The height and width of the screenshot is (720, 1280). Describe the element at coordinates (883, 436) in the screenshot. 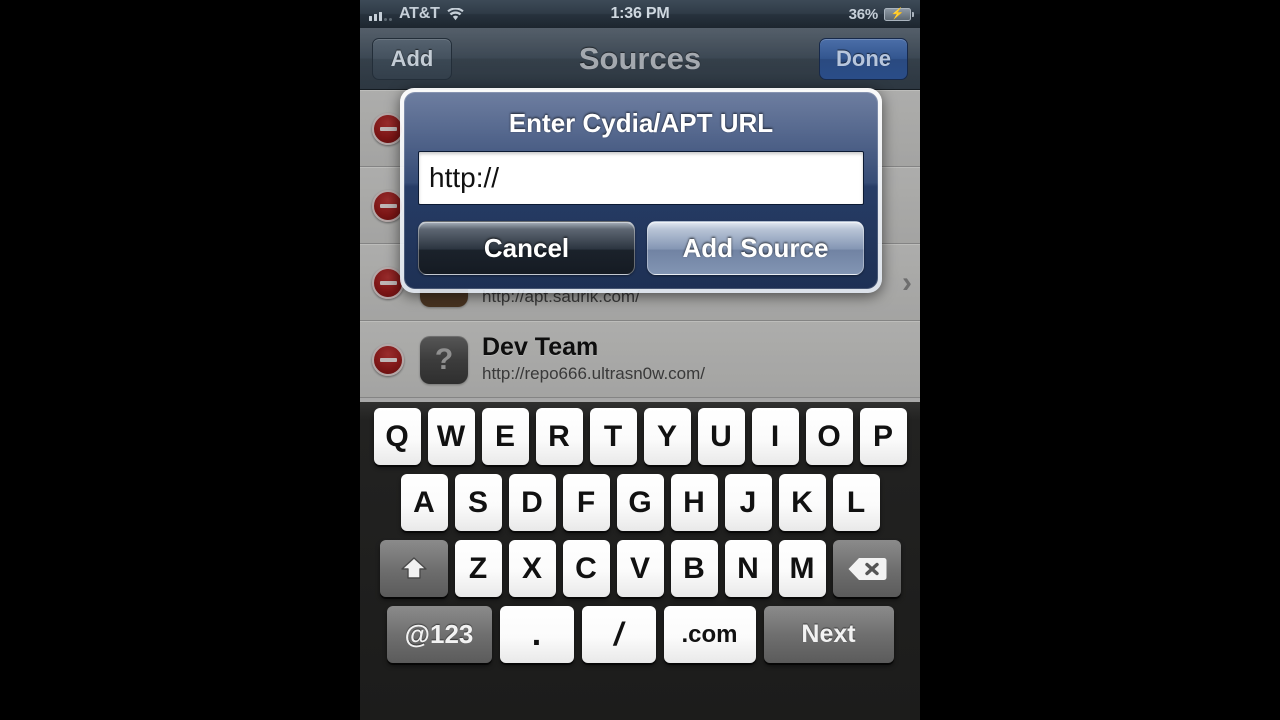

I see `key-p: P` at that location.